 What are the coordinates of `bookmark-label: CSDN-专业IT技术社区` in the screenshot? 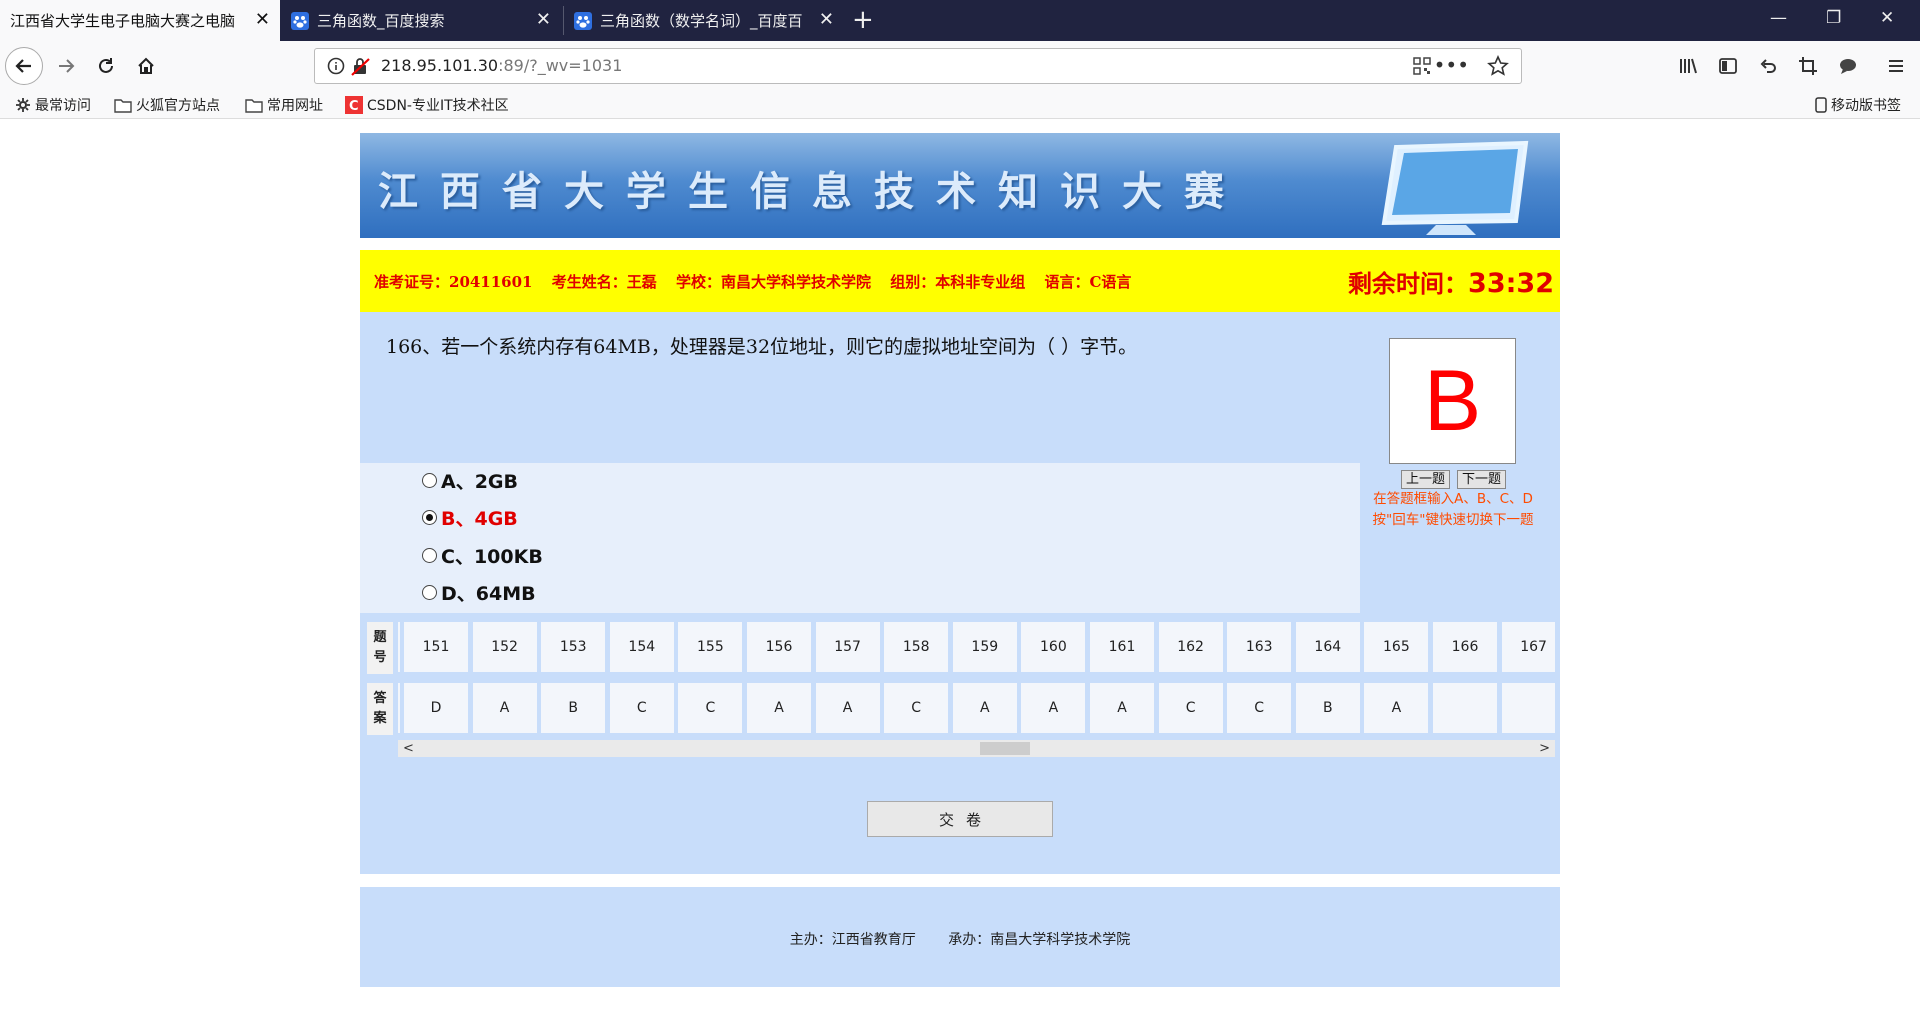 It's located at (438, 106).